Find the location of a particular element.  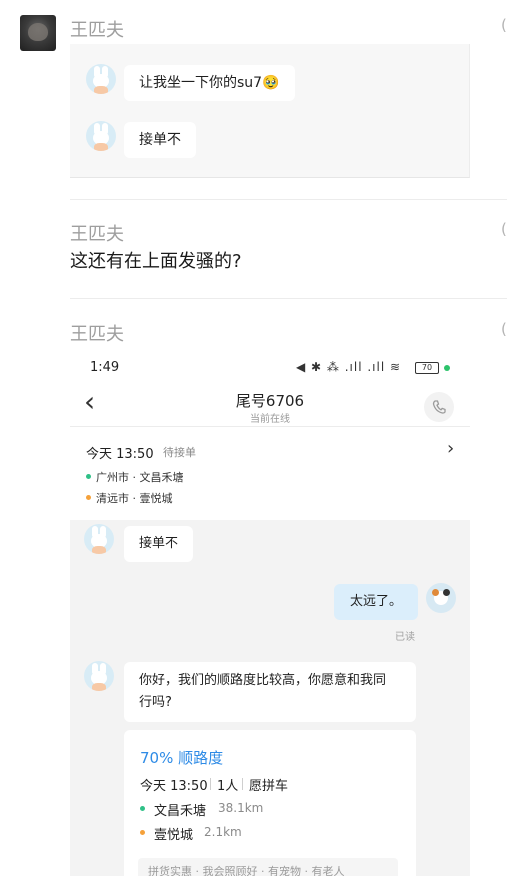

self-avatar-icon is located at coordinates (441, 598).